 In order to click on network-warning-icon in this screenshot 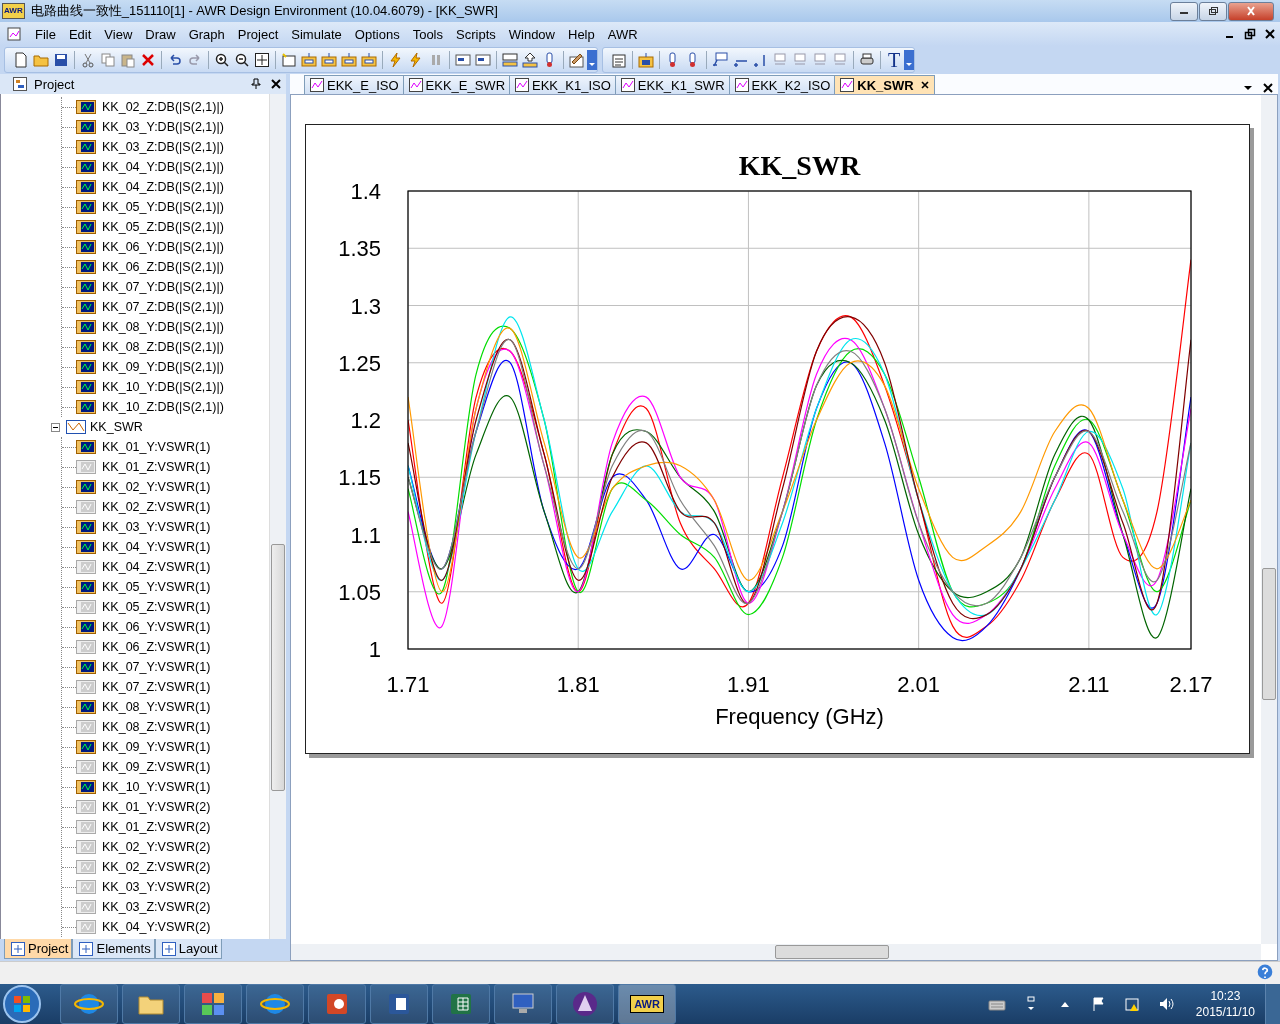, I will do `click(1132, 1004)`.